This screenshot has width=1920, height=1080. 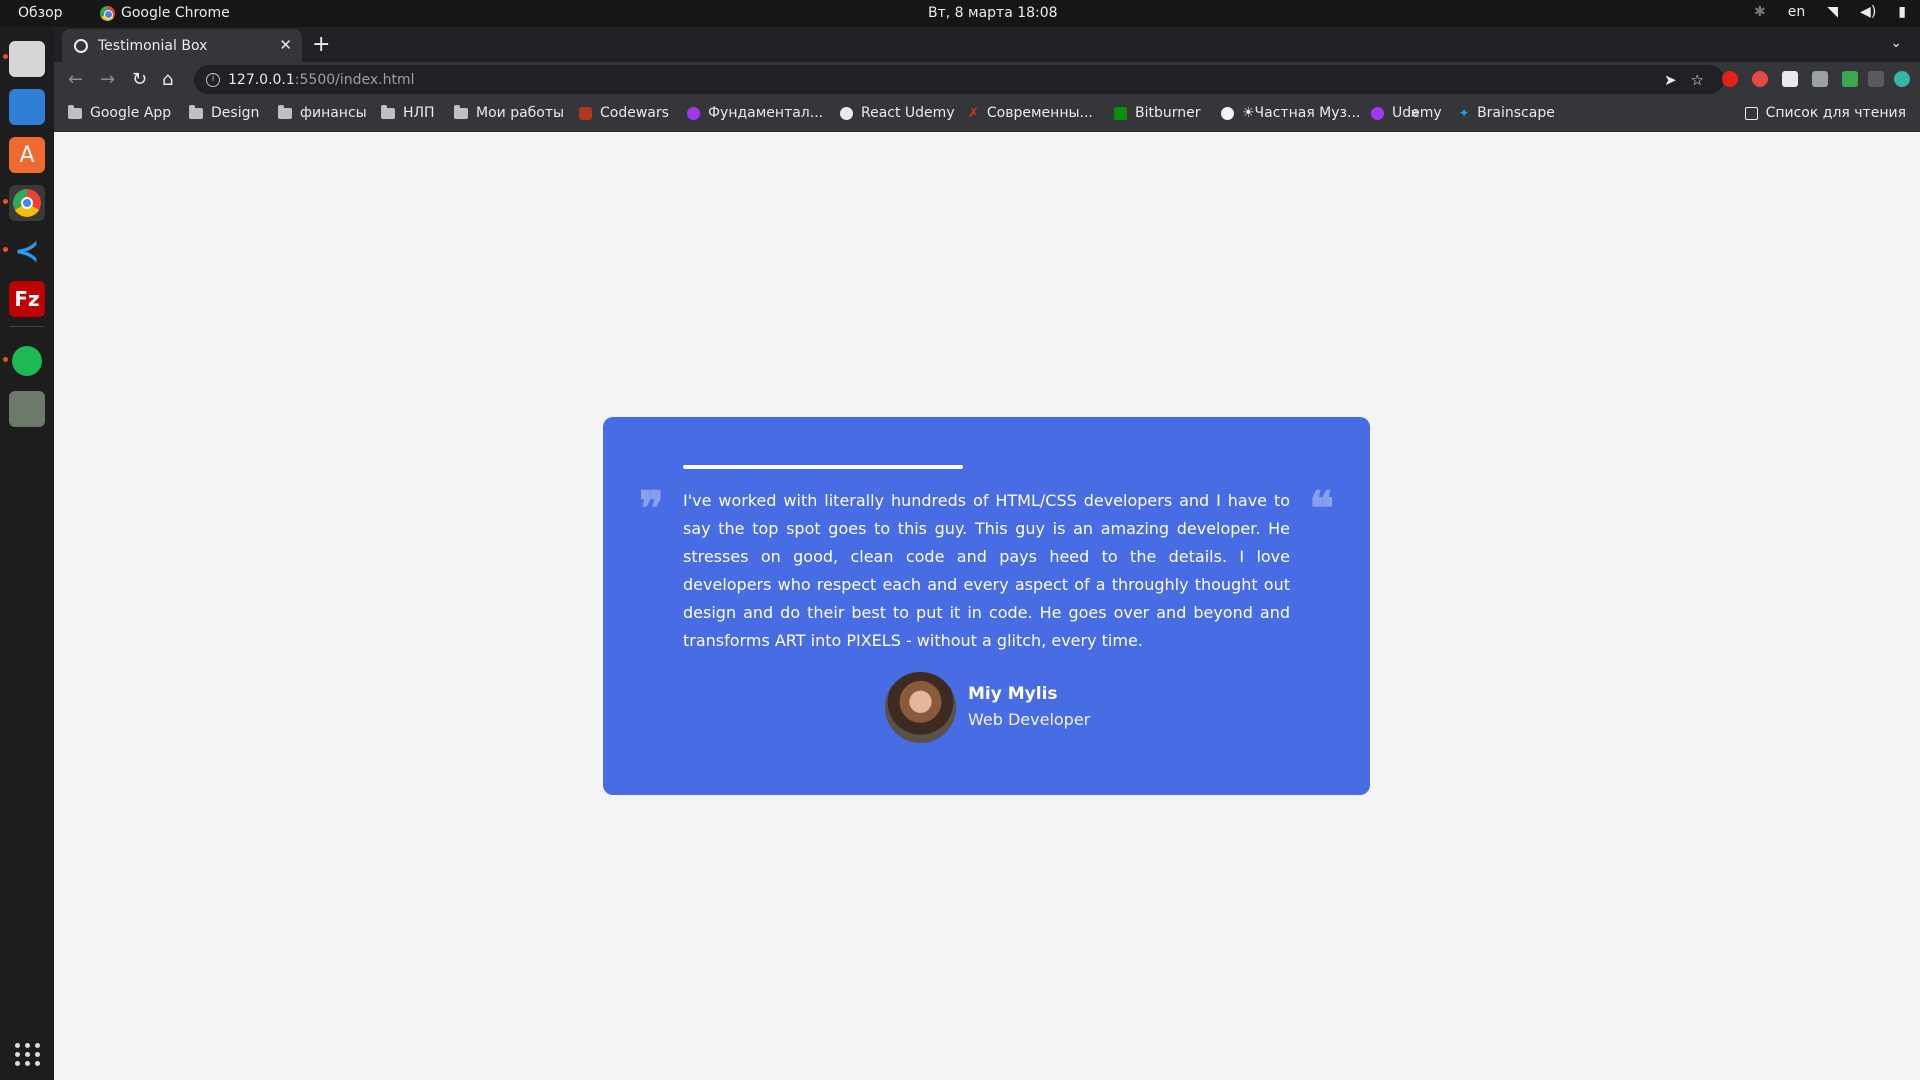 I want to click on text-editor-icon, so click(x=27, y=107).